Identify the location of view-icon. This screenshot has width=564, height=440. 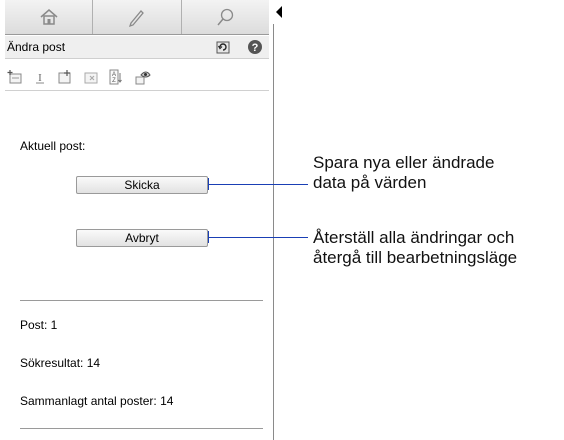
(143, 77).